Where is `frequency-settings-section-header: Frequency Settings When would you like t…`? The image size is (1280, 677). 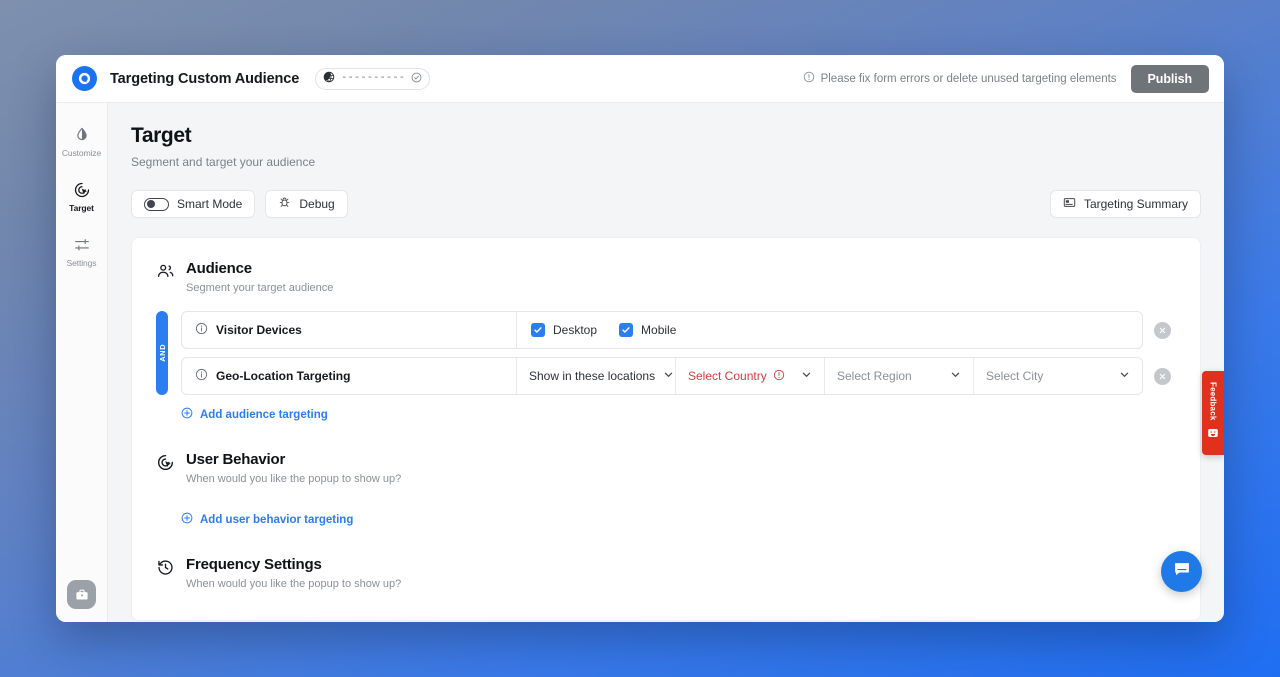
frequency-settings-section-header: Frequency Settings When would you like t… is located at coordinates (666, 573).